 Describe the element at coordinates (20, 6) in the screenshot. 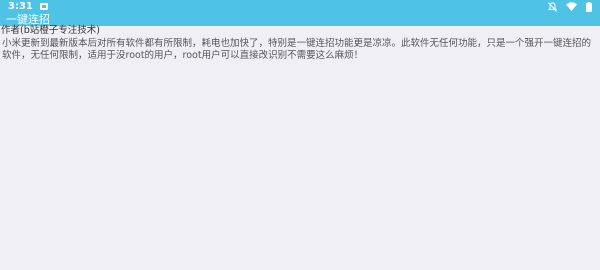

I see `status-time: 3:31` at that location.